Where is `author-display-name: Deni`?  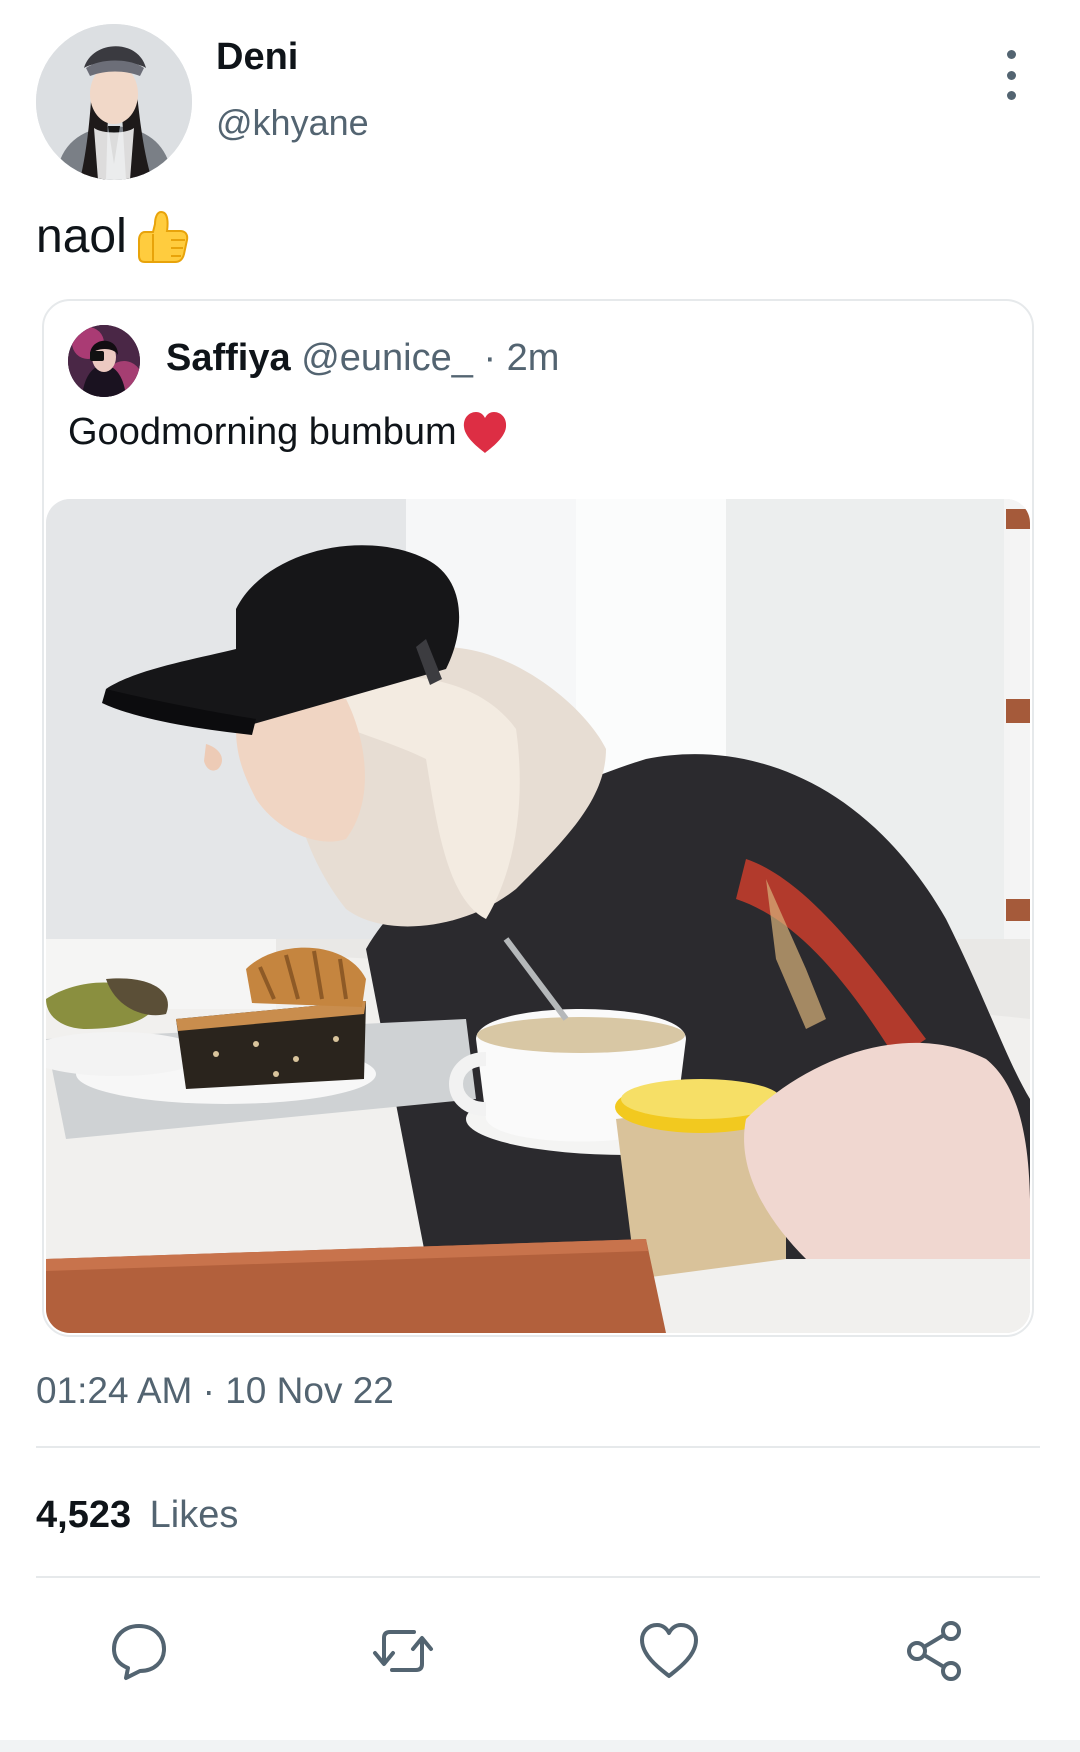
author-display-name: Deni is located at coordinates (257, 57).